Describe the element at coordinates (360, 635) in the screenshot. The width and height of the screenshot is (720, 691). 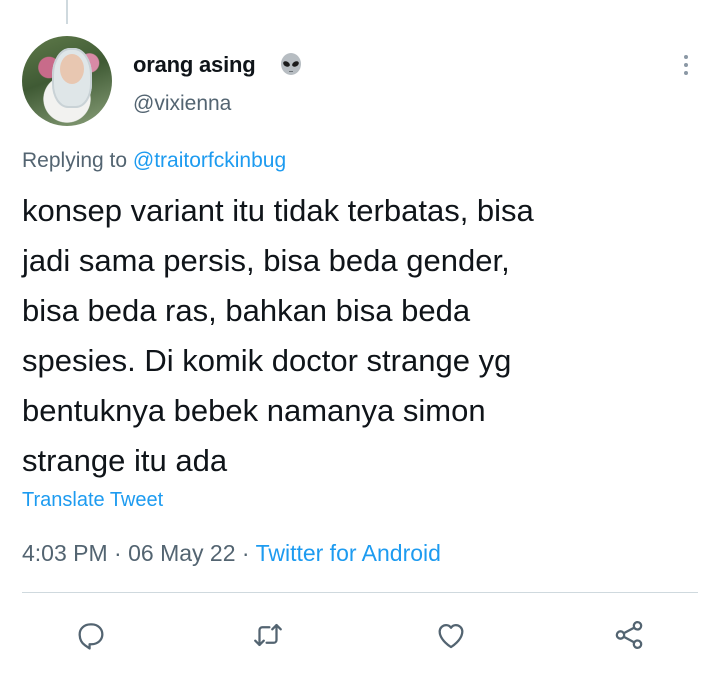
I see `tweet-actions-bar` at that location.